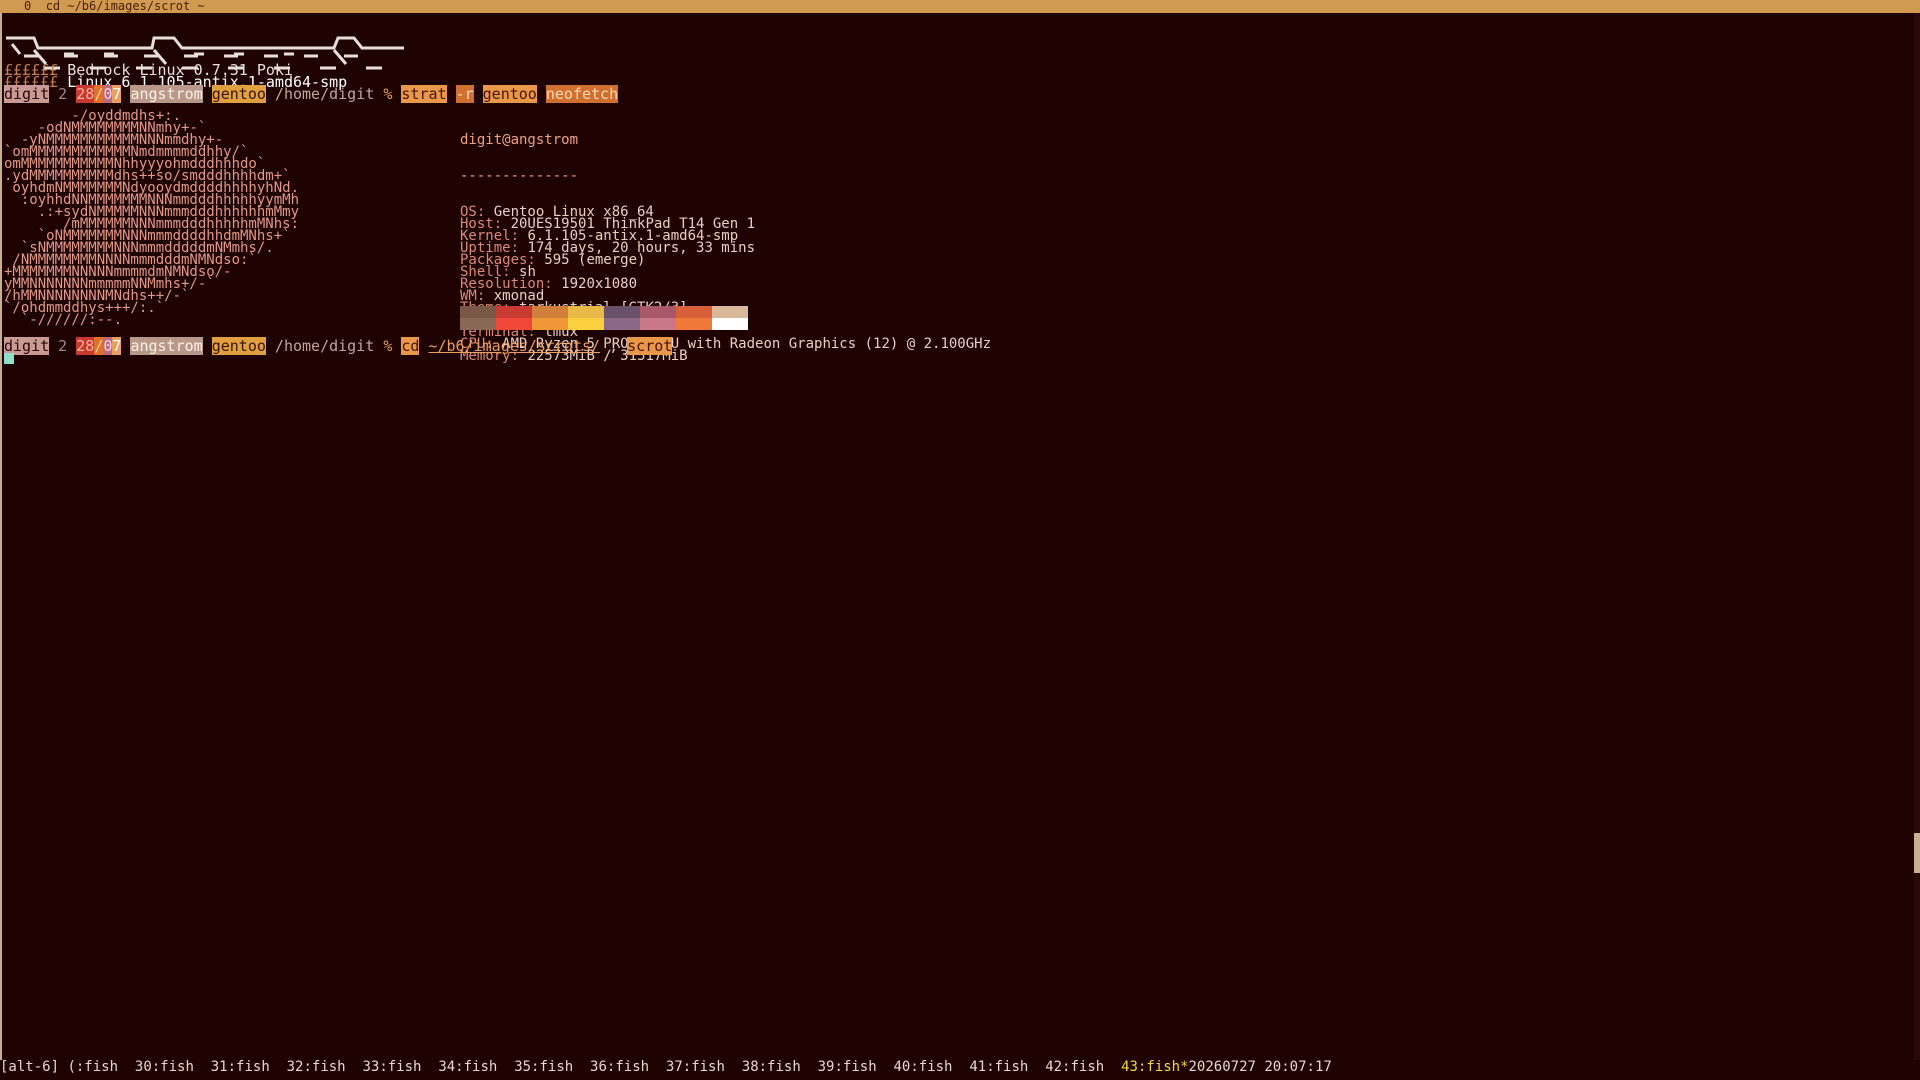  Describe the element at coordinates (960, 6) in the screenshot. I see `tmux-title-bar: 0 cd ~/b6/images/scrot ~` at that location.